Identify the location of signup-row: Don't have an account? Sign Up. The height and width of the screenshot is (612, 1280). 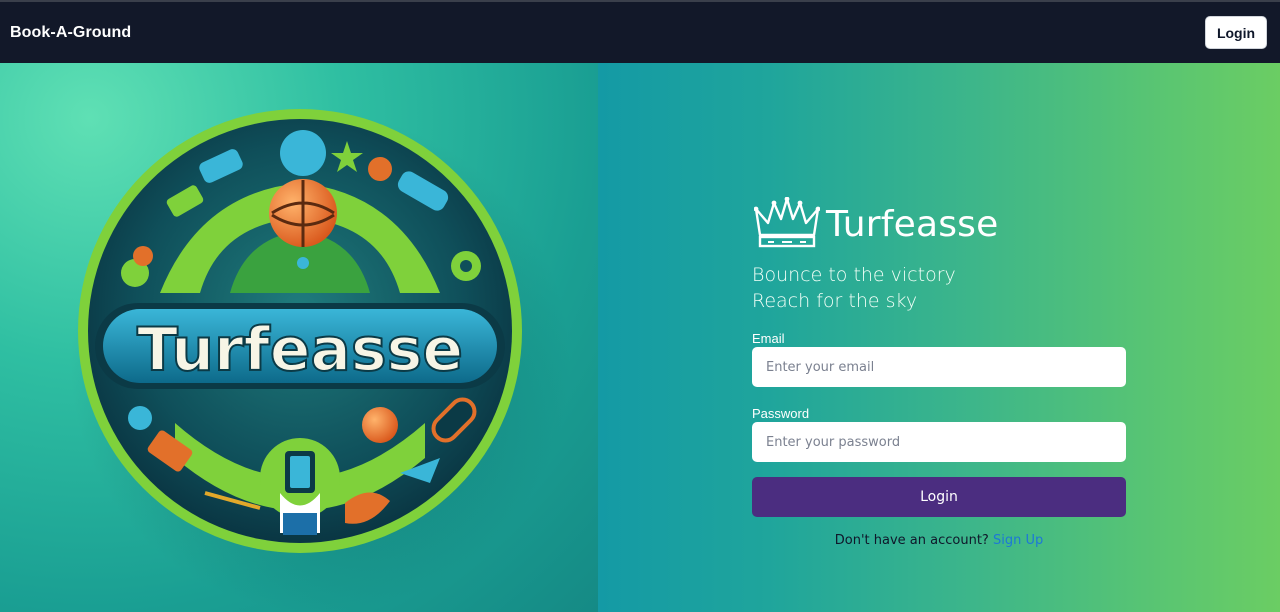
(939, 540).